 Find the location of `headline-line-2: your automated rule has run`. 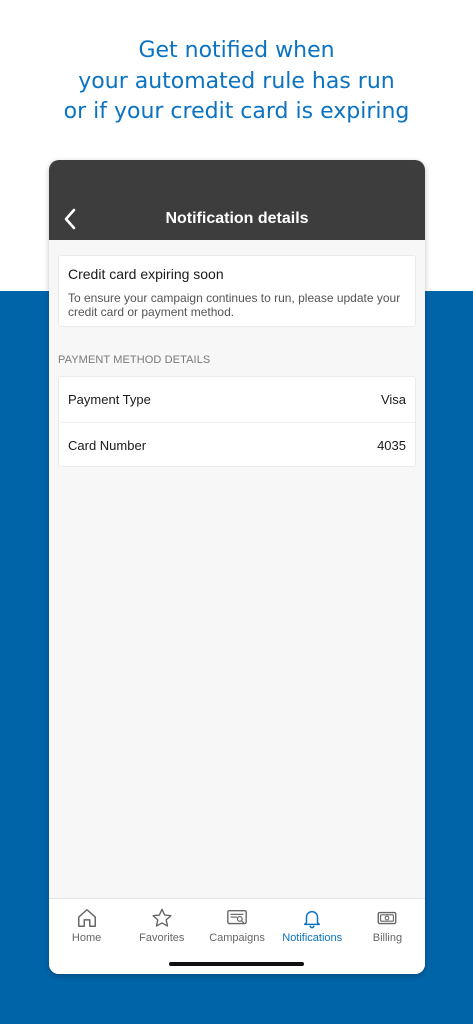

headline-line-2: your automated rule has run is located at coordinates (236, 81).